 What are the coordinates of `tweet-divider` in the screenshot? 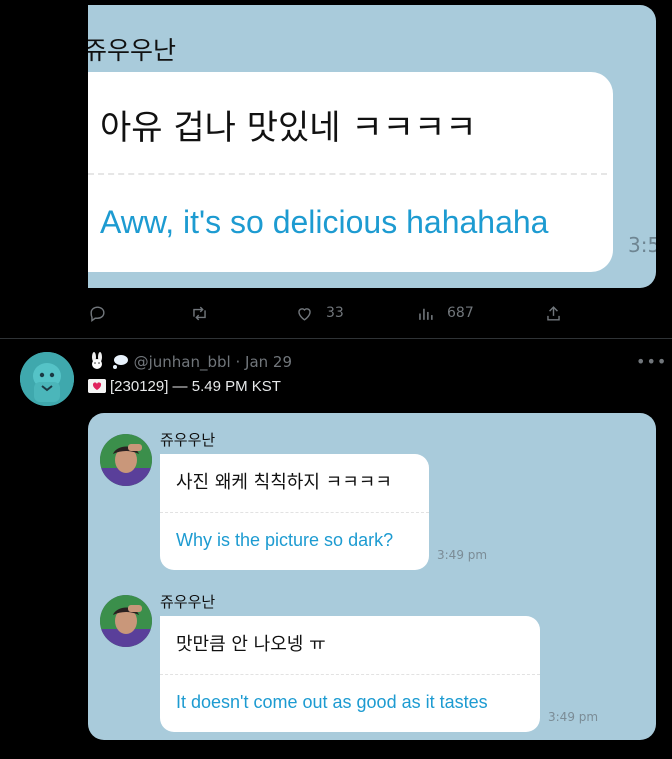 It's located at (336, 338).